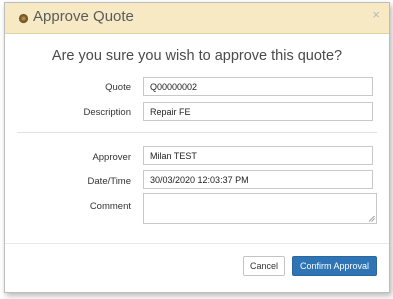 This screenshot has width=393, height=299. I want to click on resize-grip-icon, so click(371, 218).